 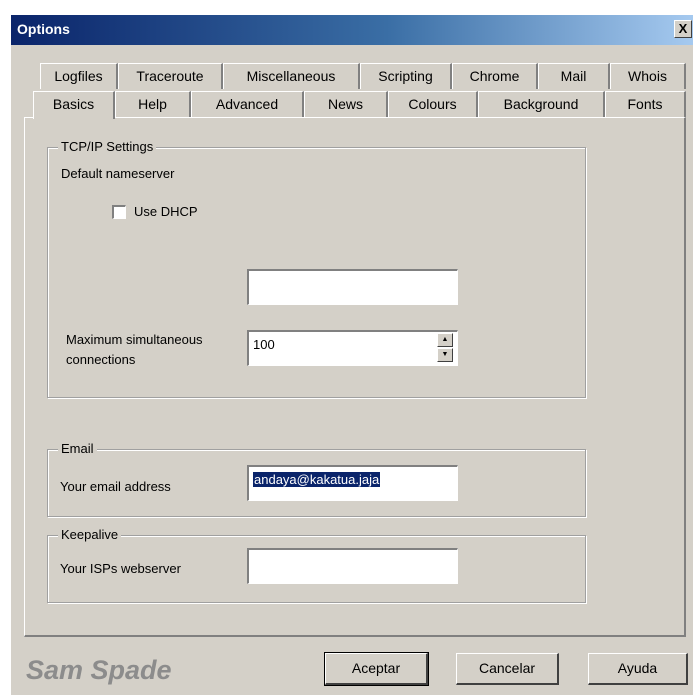 What do you see at coordinates (445, 355) in the screenshot?
I see `spin-down-icon: ▼` at bounding box center [445, 355].